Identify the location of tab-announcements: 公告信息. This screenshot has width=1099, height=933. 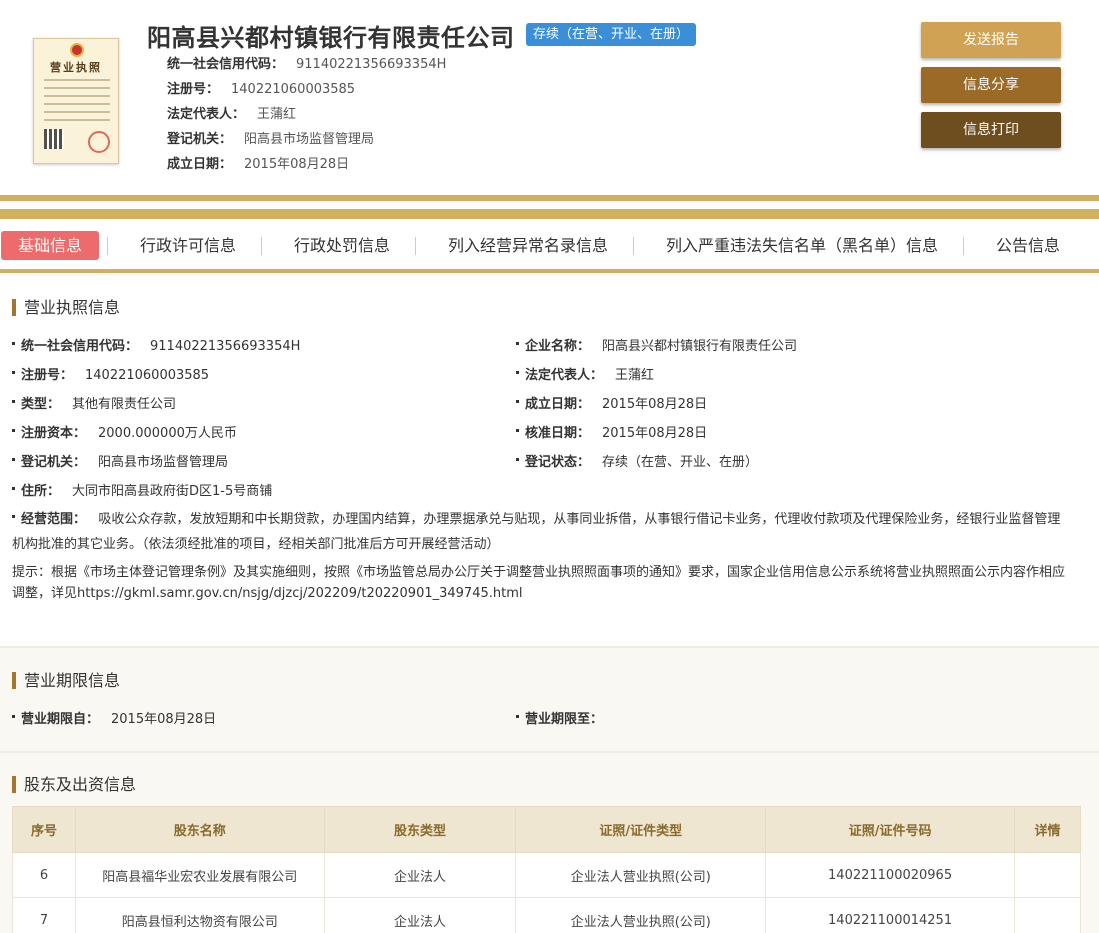
(1028, 245).